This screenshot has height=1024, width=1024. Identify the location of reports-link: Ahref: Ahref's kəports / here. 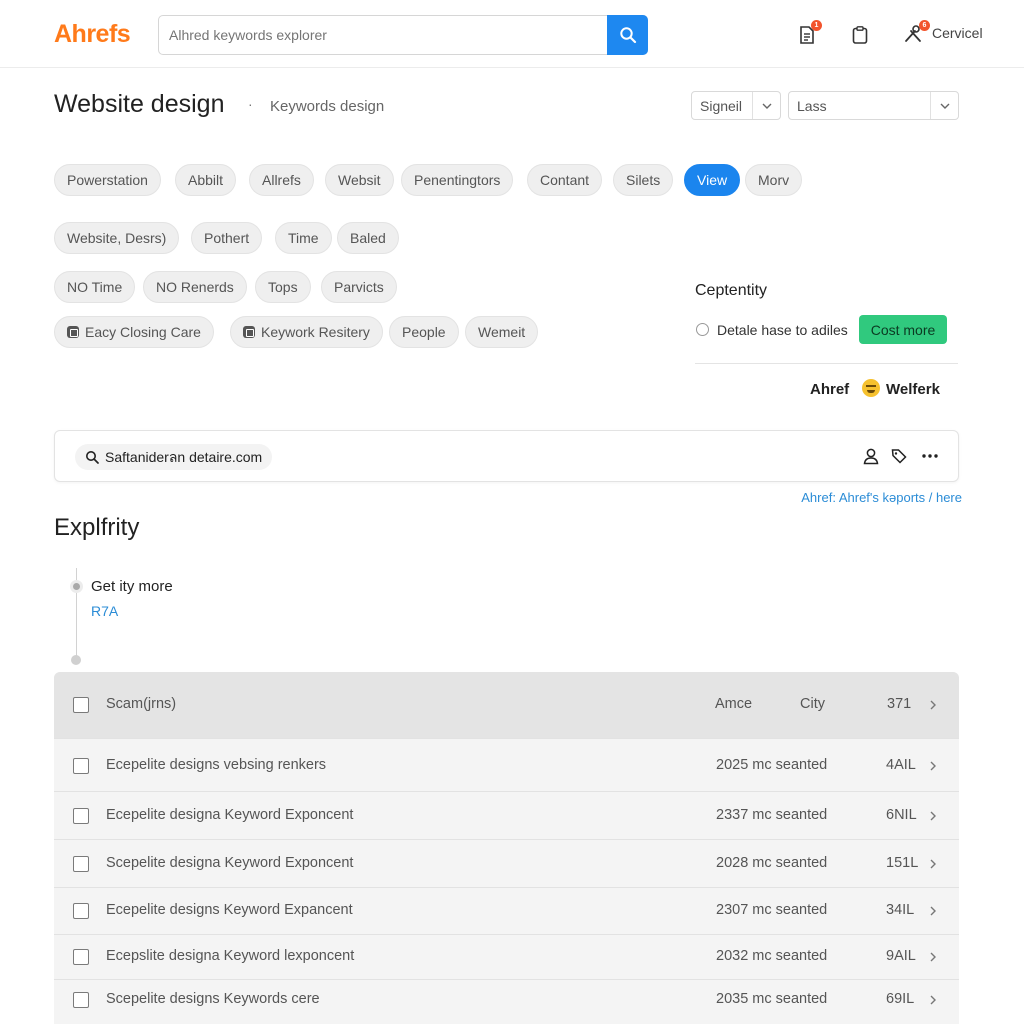
(881, 497).